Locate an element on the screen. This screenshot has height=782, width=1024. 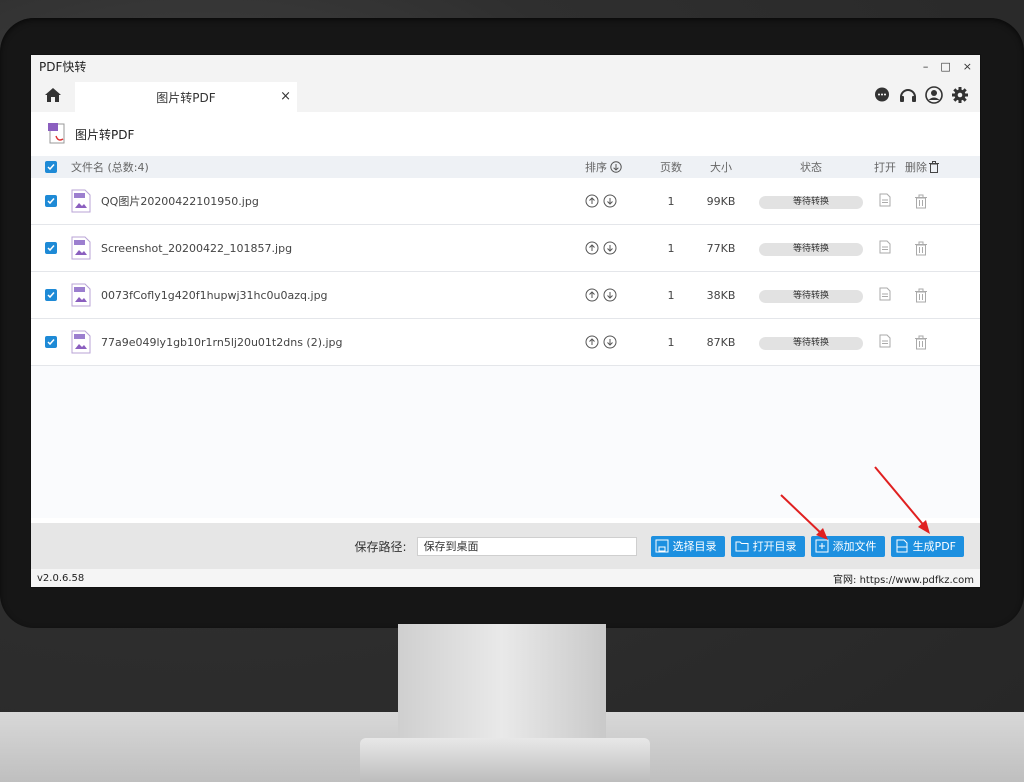
headset-icon is located at coordinates (908, 95).